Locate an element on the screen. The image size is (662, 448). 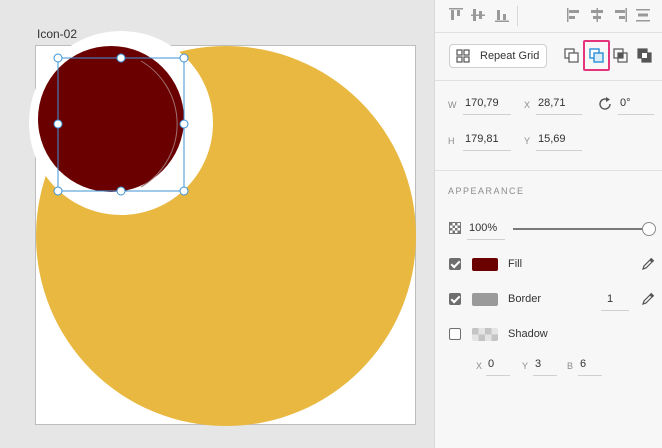
opacity-icon is located at coordinates (455, 228).